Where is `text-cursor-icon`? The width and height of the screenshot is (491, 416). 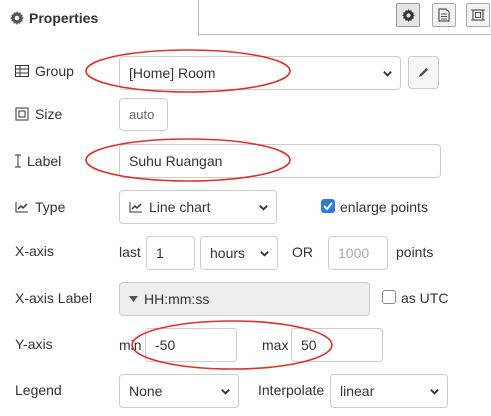 text-cursor-icon is located at coordinates (18, 161).